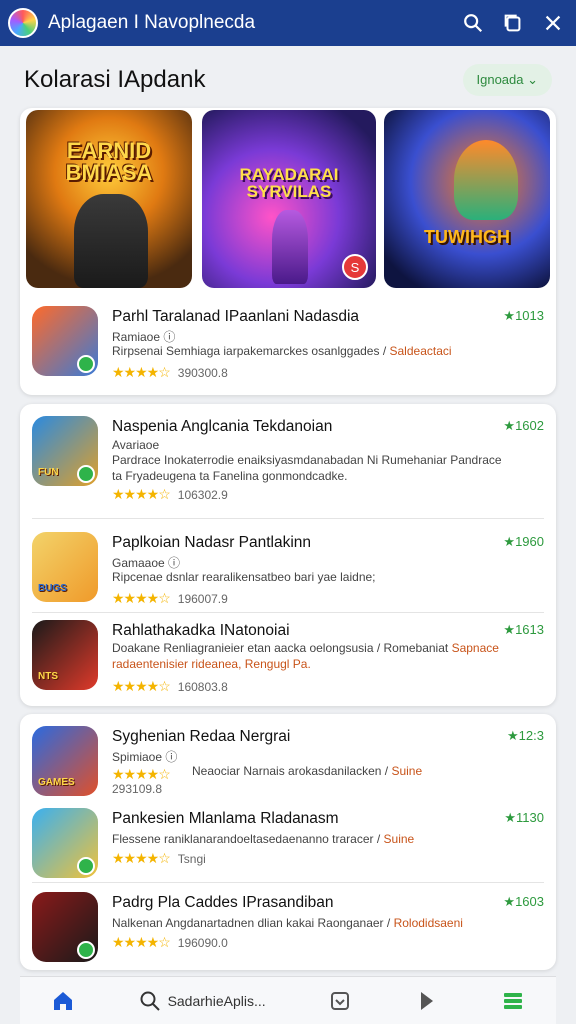 The width and height of the screenshot is (576, 1024). What do you see at coordinates (420, 351) in the screenshot?
I see `desc-tag: Saldeactaci` at bounding box center [420, 351].